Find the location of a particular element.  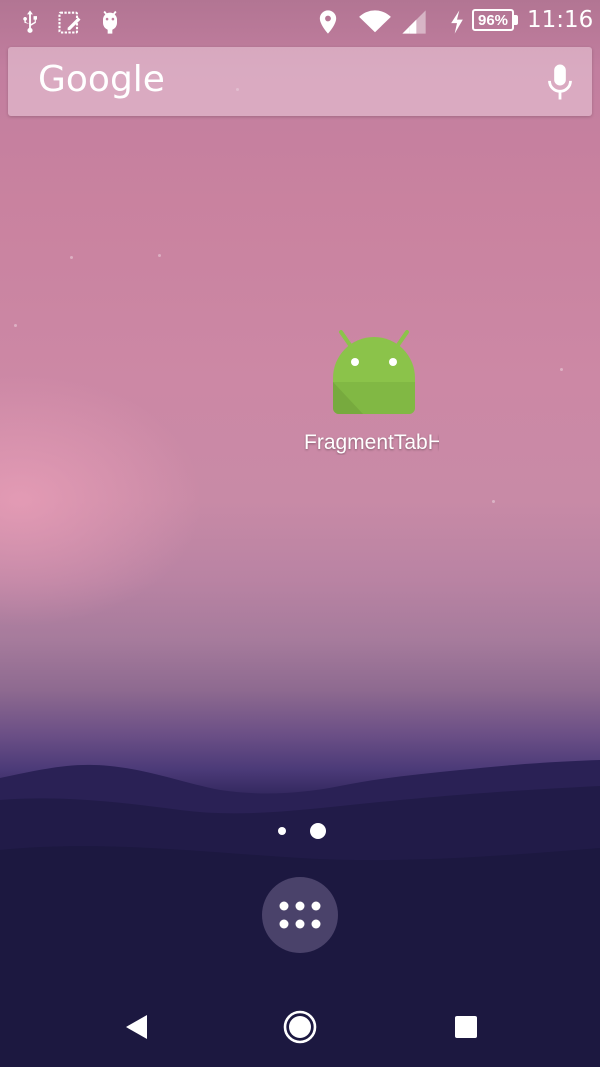

back-icon is located at coordinates (136, 1027).